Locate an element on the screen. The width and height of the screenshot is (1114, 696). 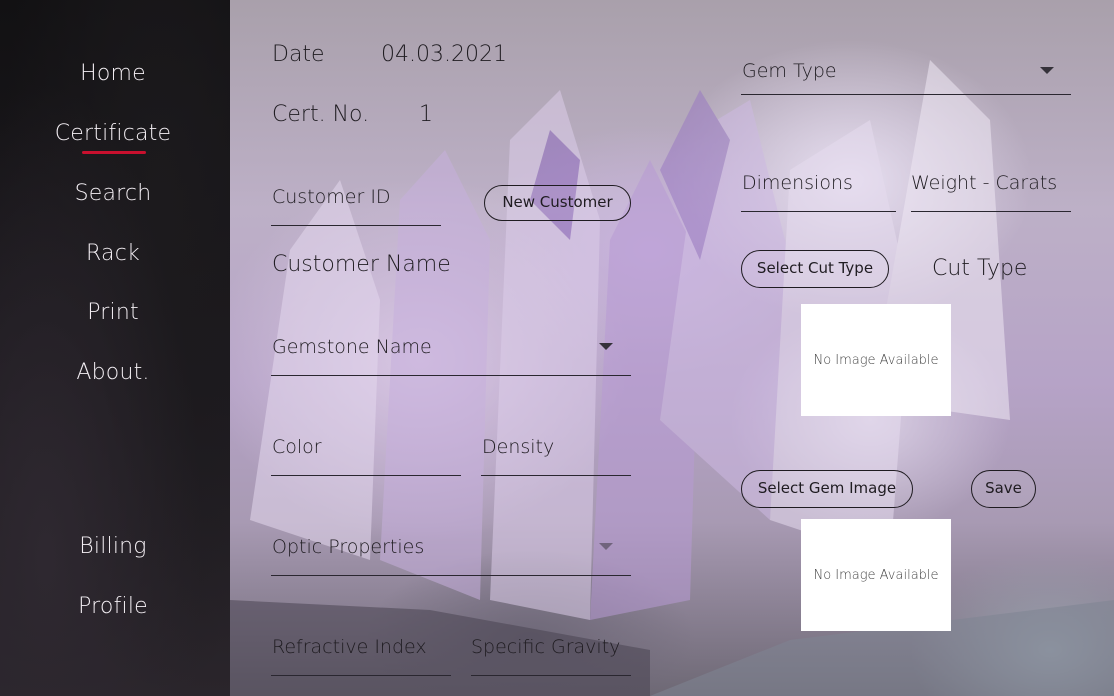
gem-type-underline is located at coordinates (906, 94).